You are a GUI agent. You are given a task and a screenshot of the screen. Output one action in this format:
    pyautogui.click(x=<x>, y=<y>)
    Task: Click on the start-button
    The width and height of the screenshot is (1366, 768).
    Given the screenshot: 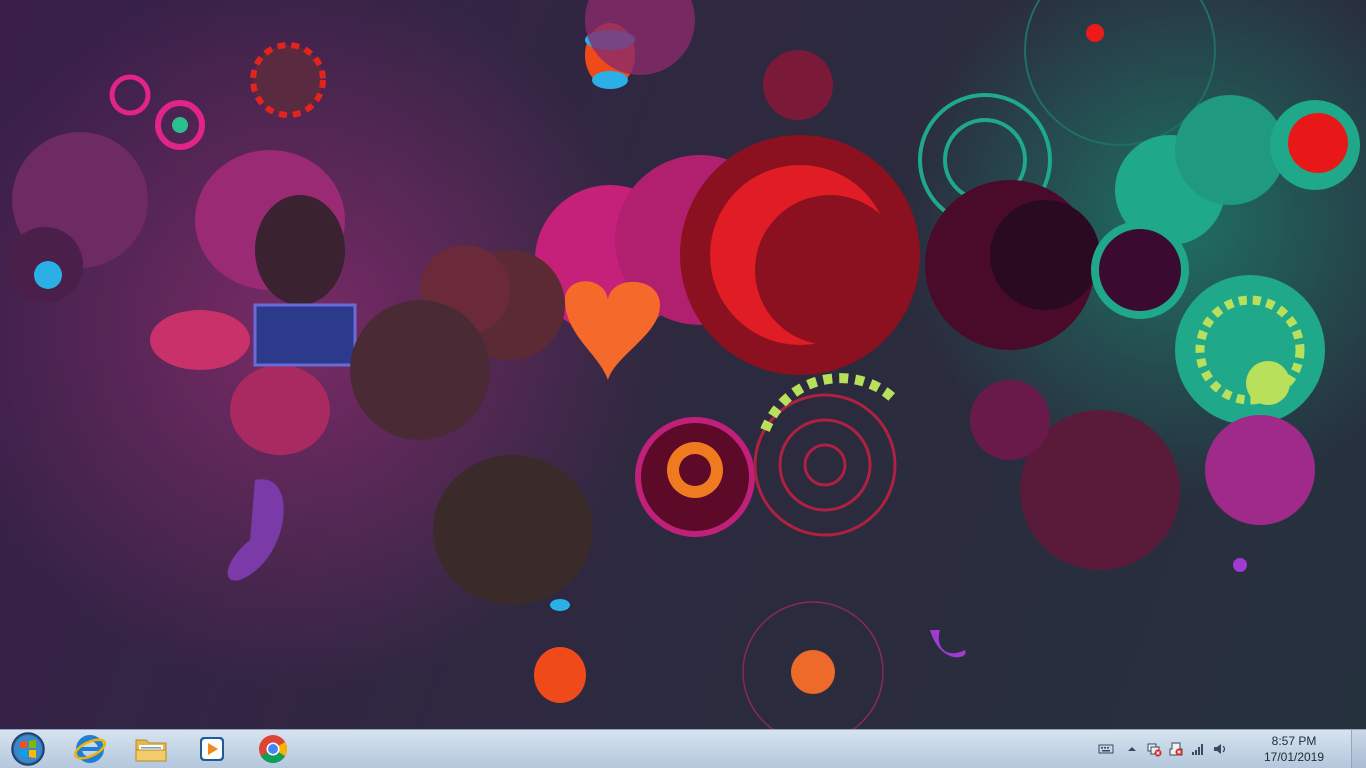 What is the action you would take?
    pyautogui.click(x=28, y=749)
    